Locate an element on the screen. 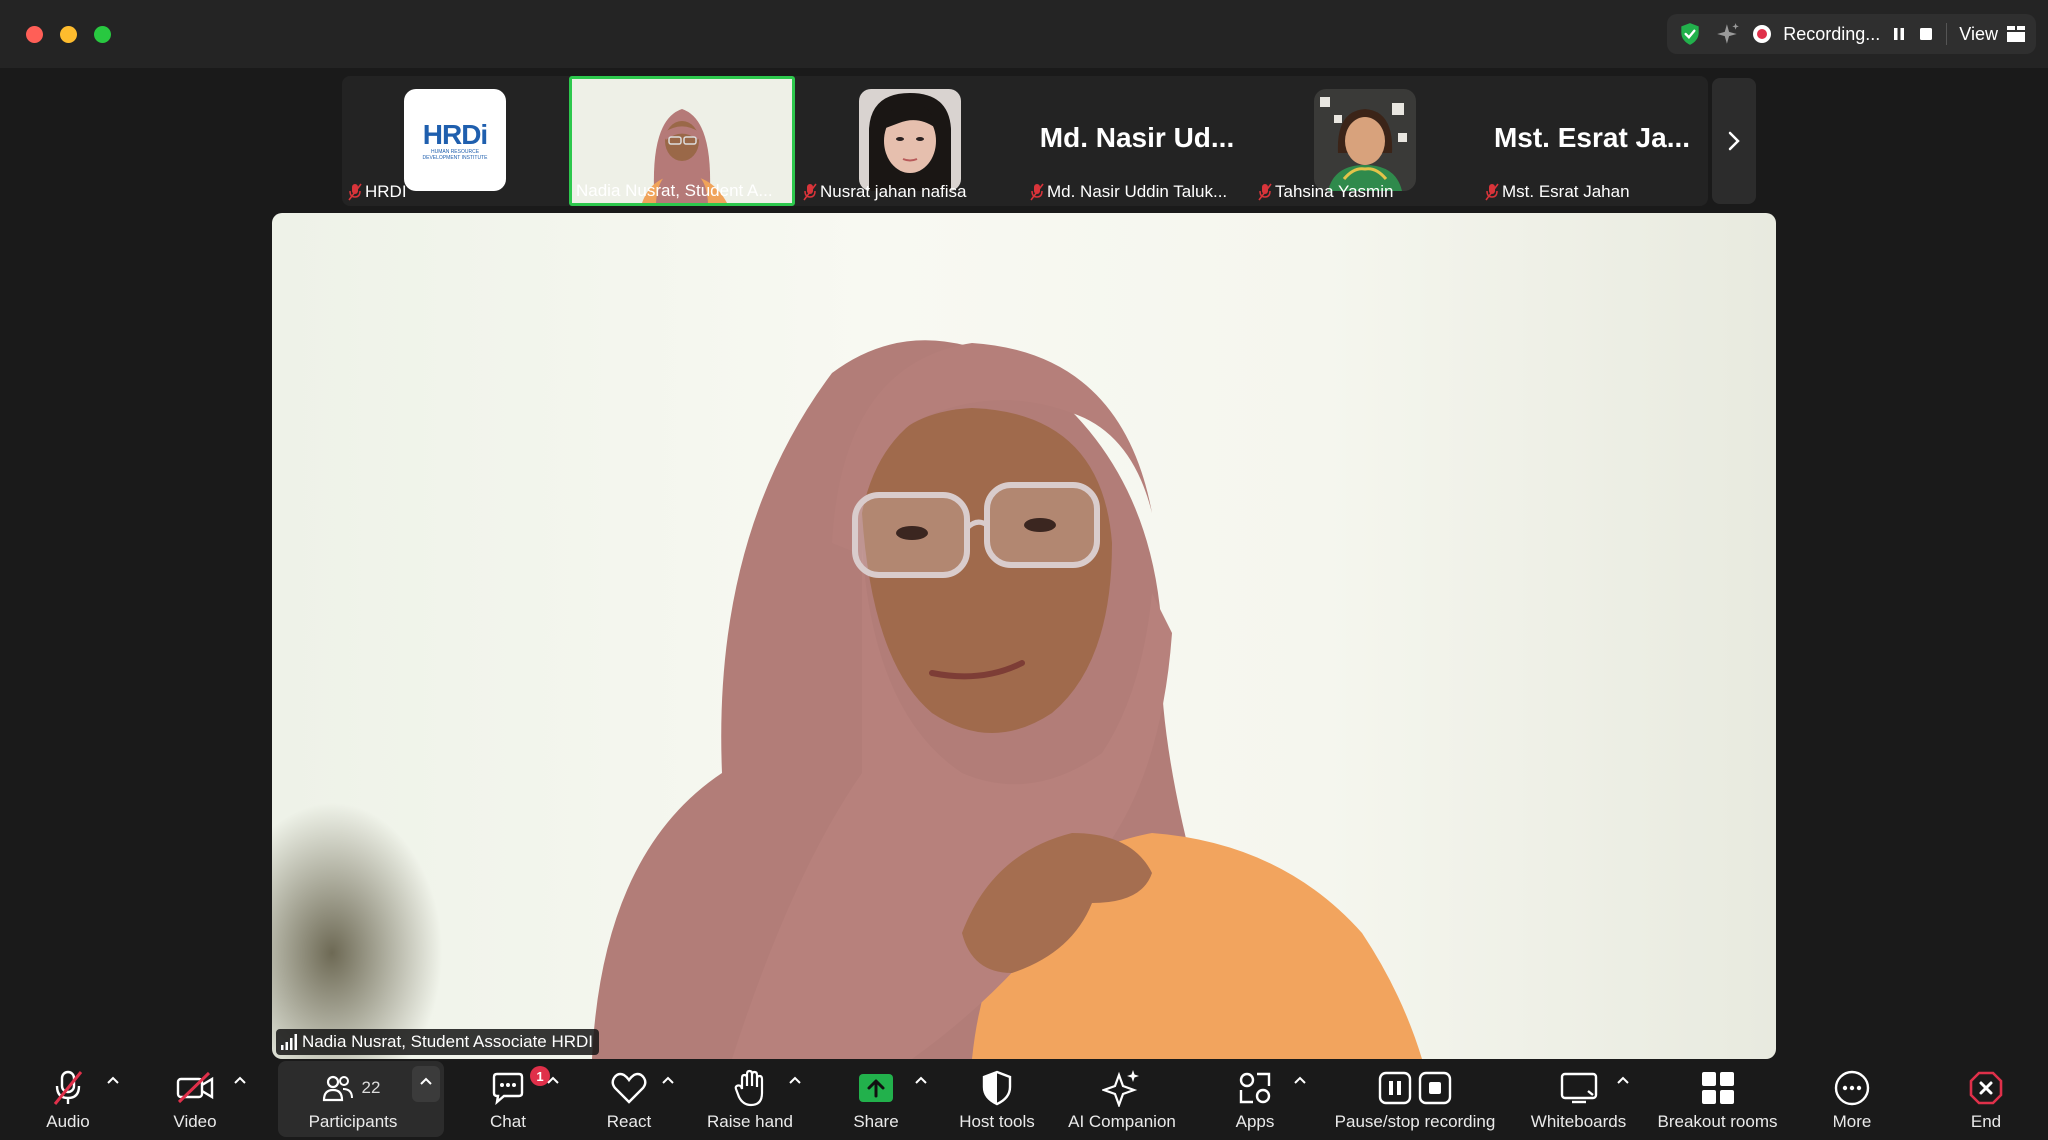  end-label: End is located at coordinates (1986, 1121).